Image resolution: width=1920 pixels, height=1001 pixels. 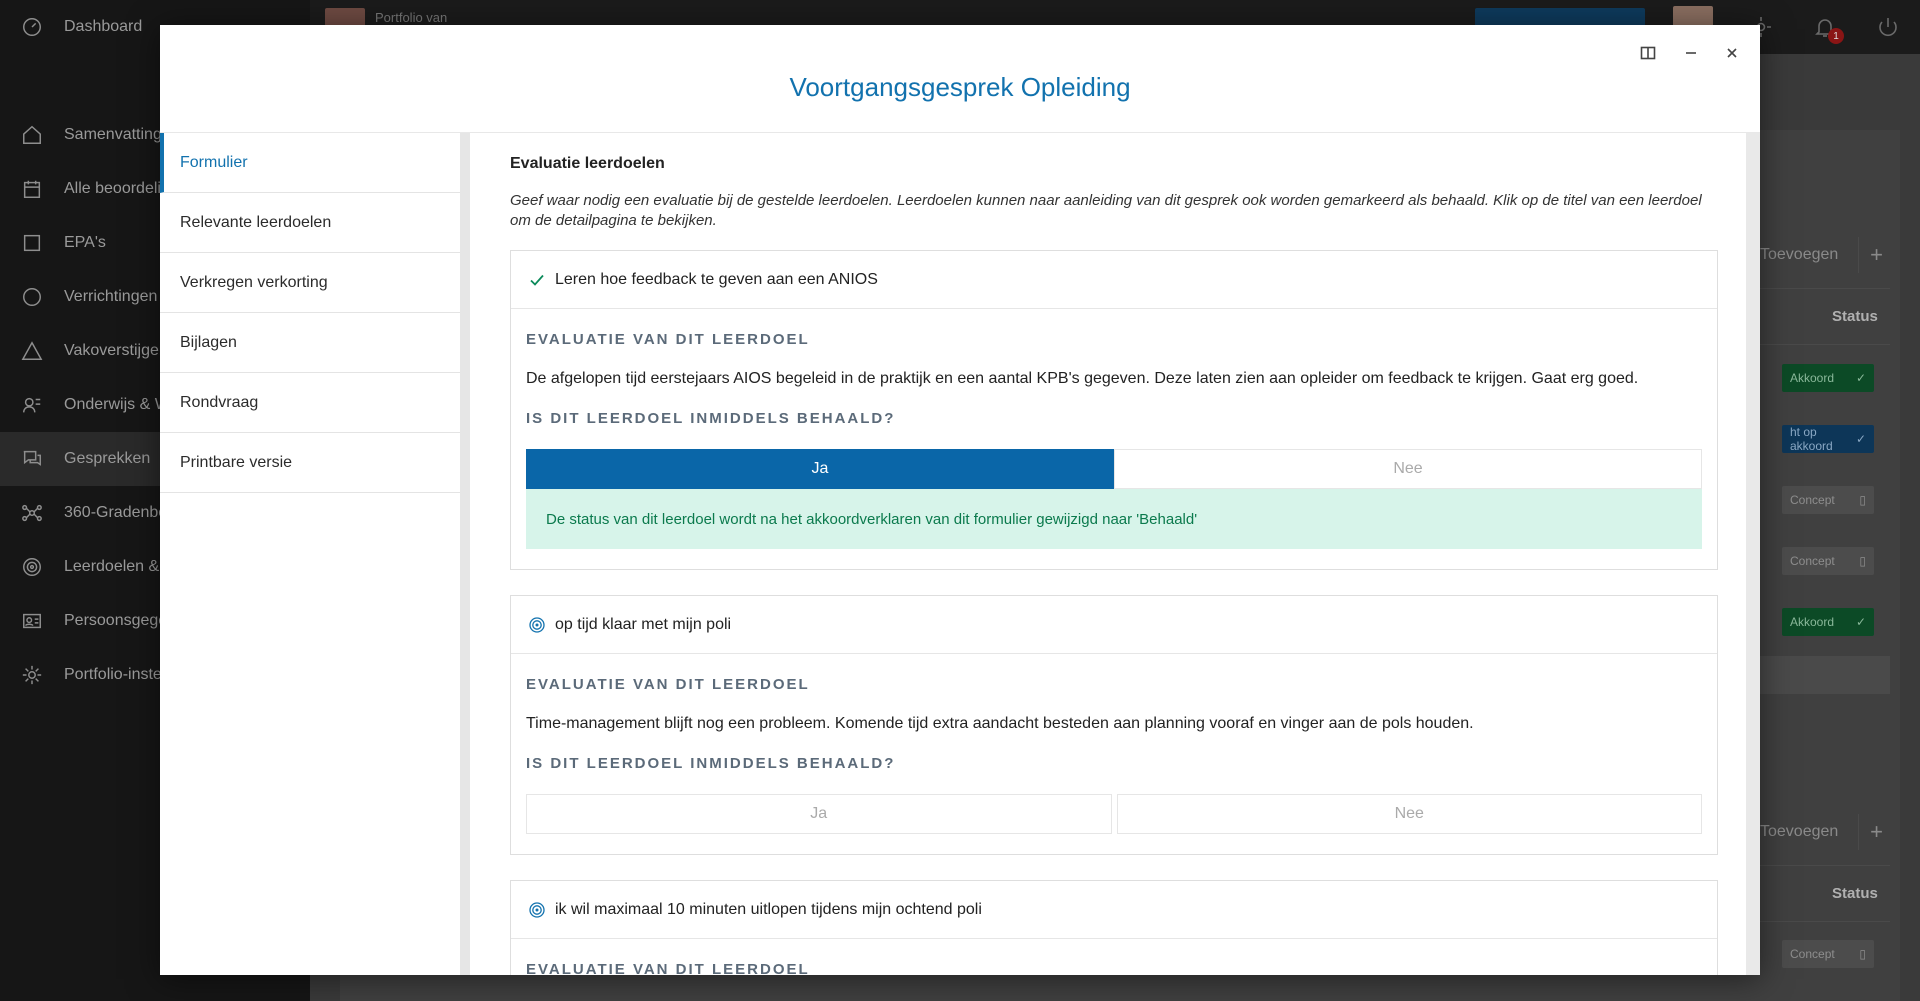 I want to click on education-icon, so click(x=32, y=405).